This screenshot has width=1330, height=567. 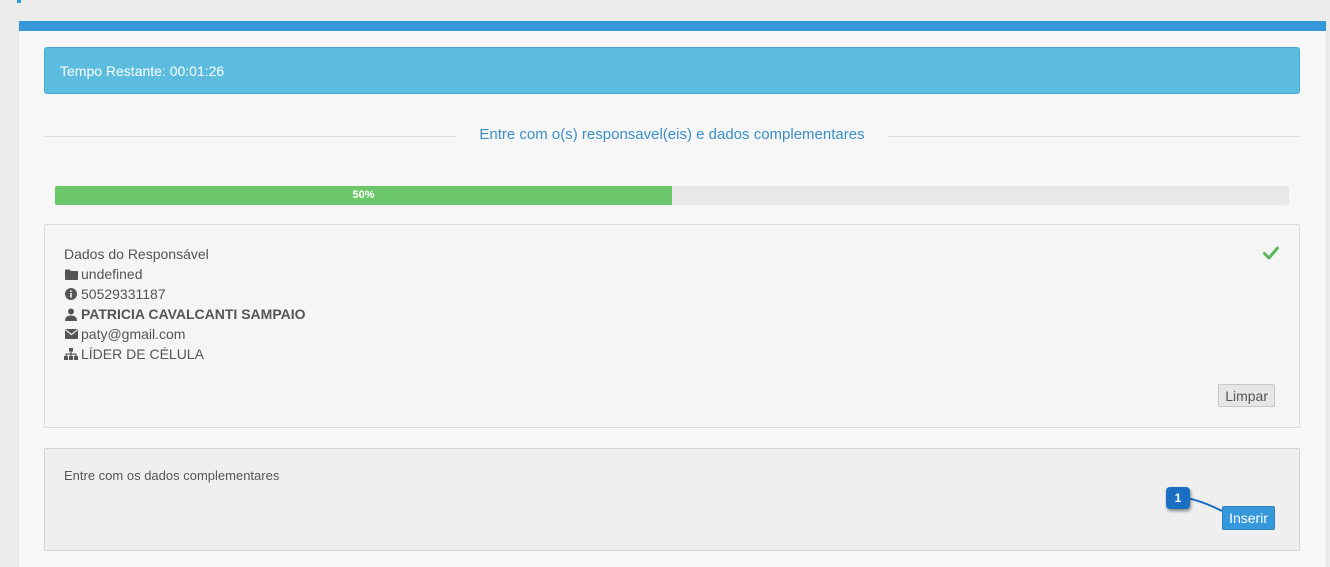 I want to click on email-line: paty@gmail.com, so click(x=185, y=334).